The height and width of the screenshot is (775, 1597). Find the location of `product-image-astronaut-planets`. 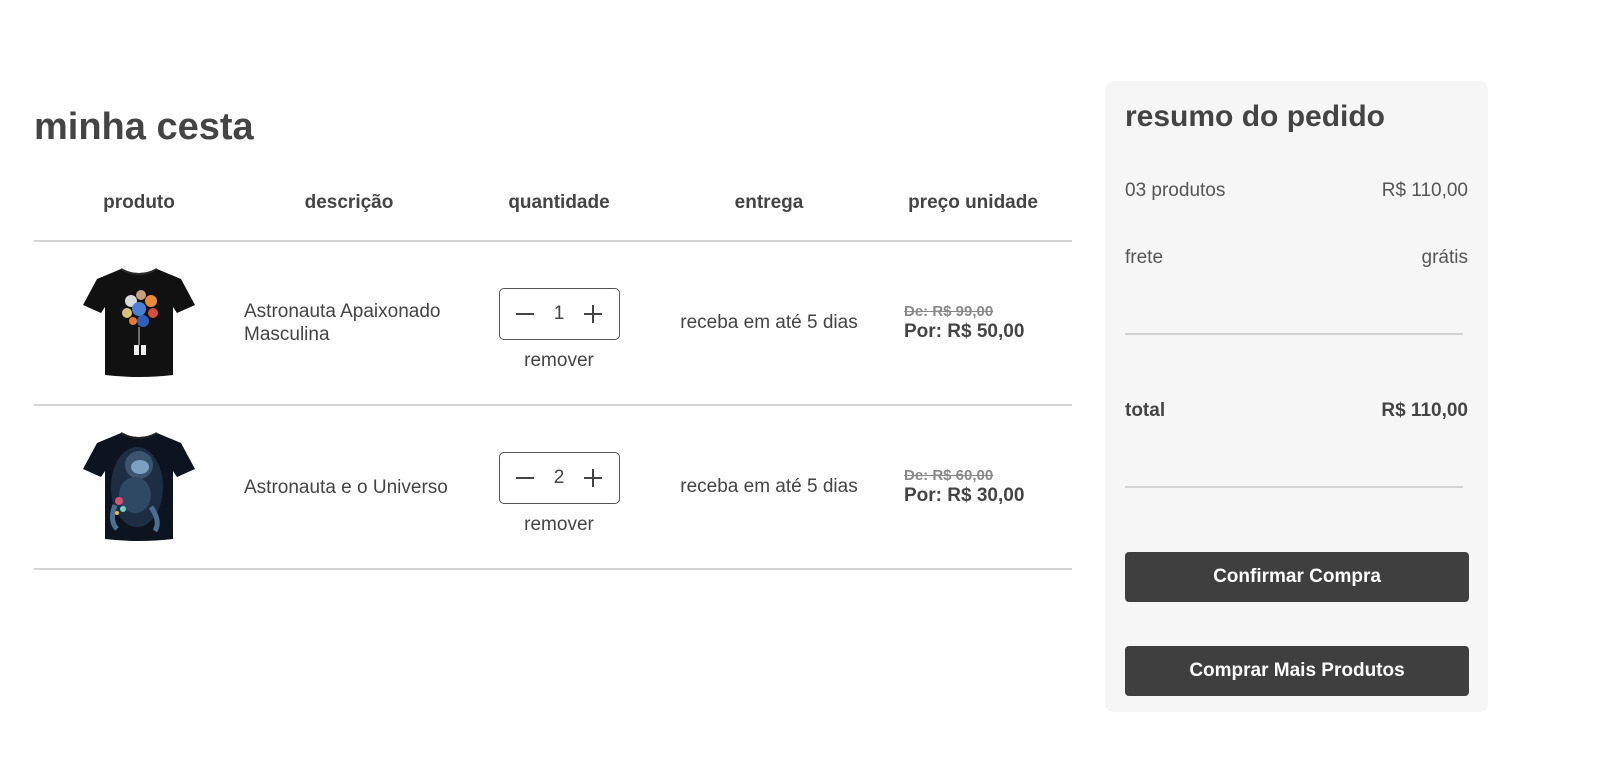

product-image-astronaut-planets is located at coordinates (139, 323).